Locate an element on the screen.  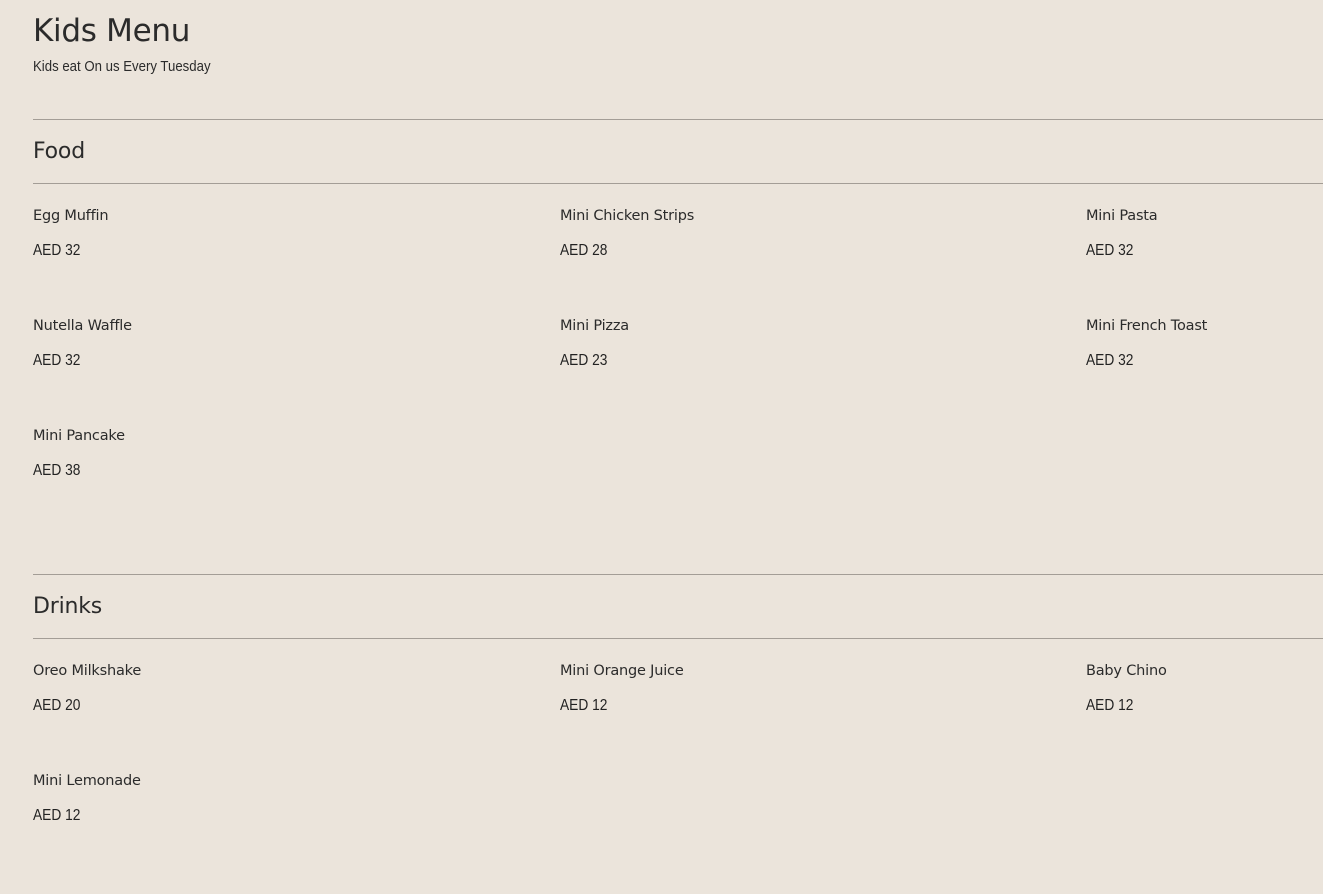
item-price: AED 23 is located at coordinates (584, 360).